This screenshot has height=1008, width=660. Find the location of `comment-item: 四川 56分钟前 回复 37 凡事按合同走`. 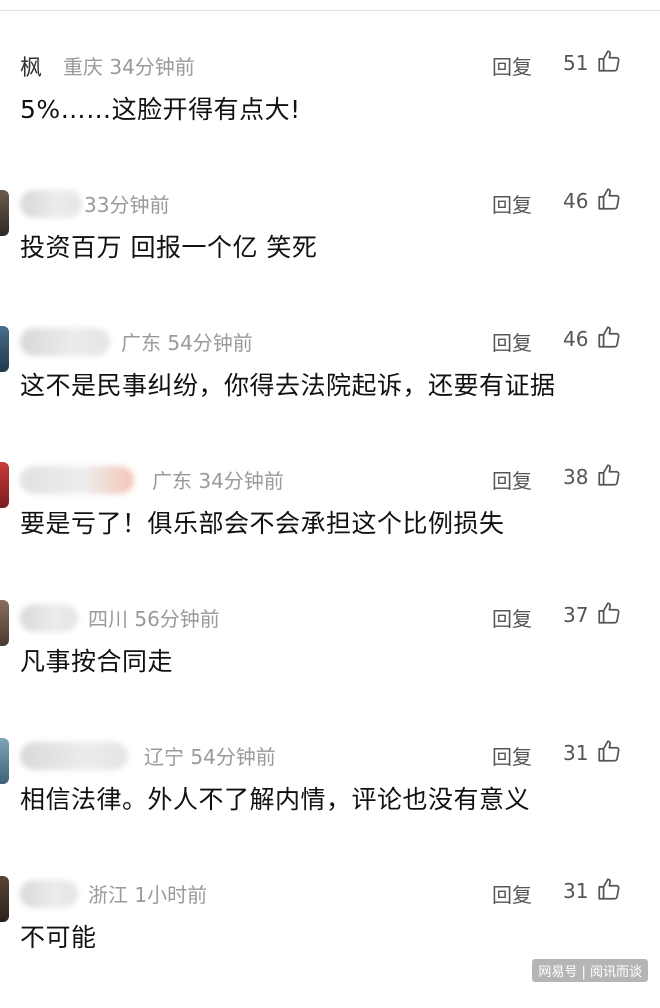

comment-item: 四川 56分钟前 回复 37 凡事按合同走 is located at coordinates (330, 663).